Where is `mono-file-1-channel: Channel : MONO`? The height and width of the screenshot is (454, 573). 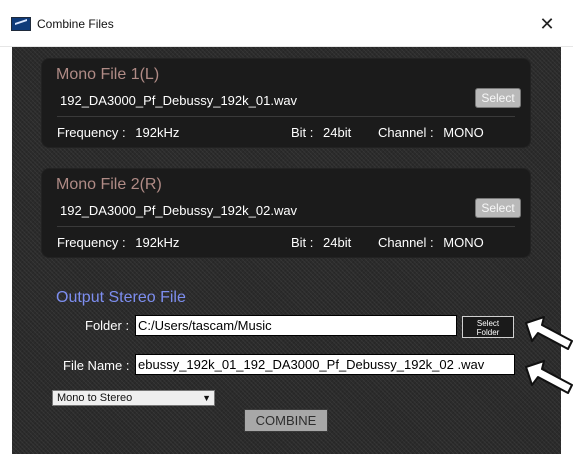
mono-file-1-channel: Channel : MONO is located at coordinates (431, 132).